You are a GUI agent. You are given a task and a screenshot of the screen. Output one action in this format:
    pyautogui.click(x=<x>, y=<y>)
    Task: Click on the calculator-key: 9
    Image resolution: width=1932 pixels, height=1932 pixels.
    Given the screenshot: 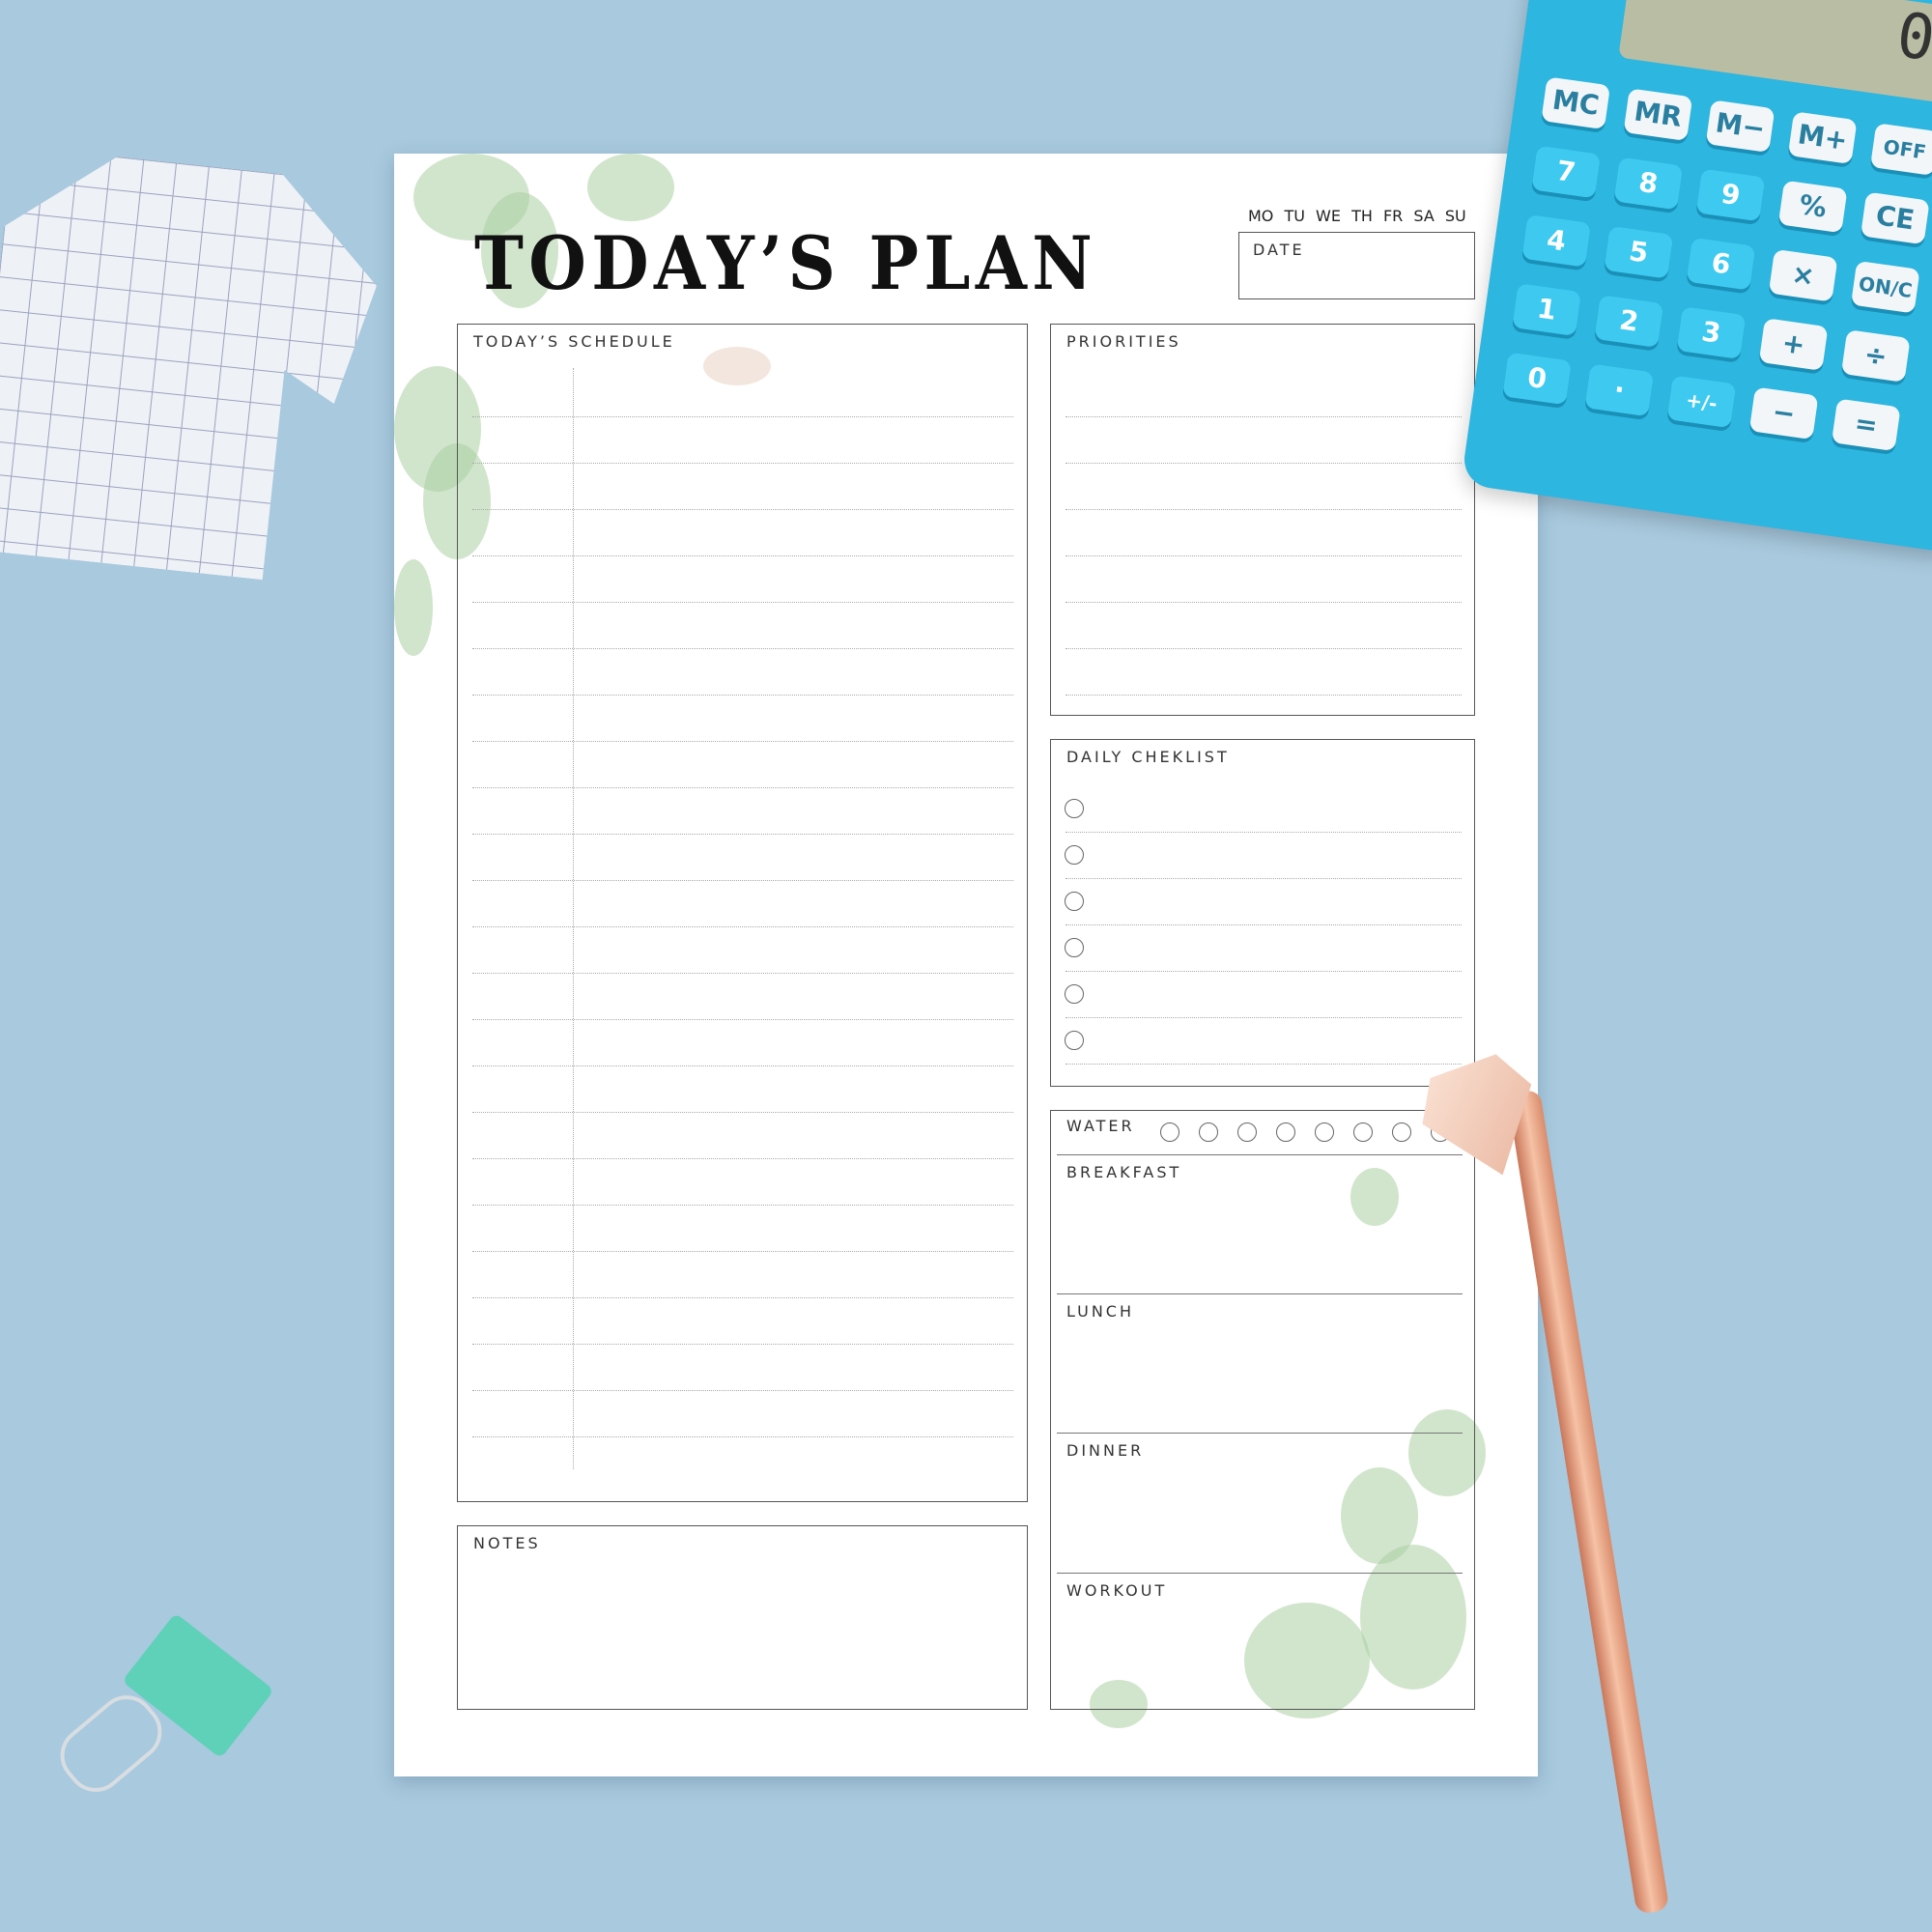 What is the action you would take?
    pyautogui.click(x=1730, y=195)
    